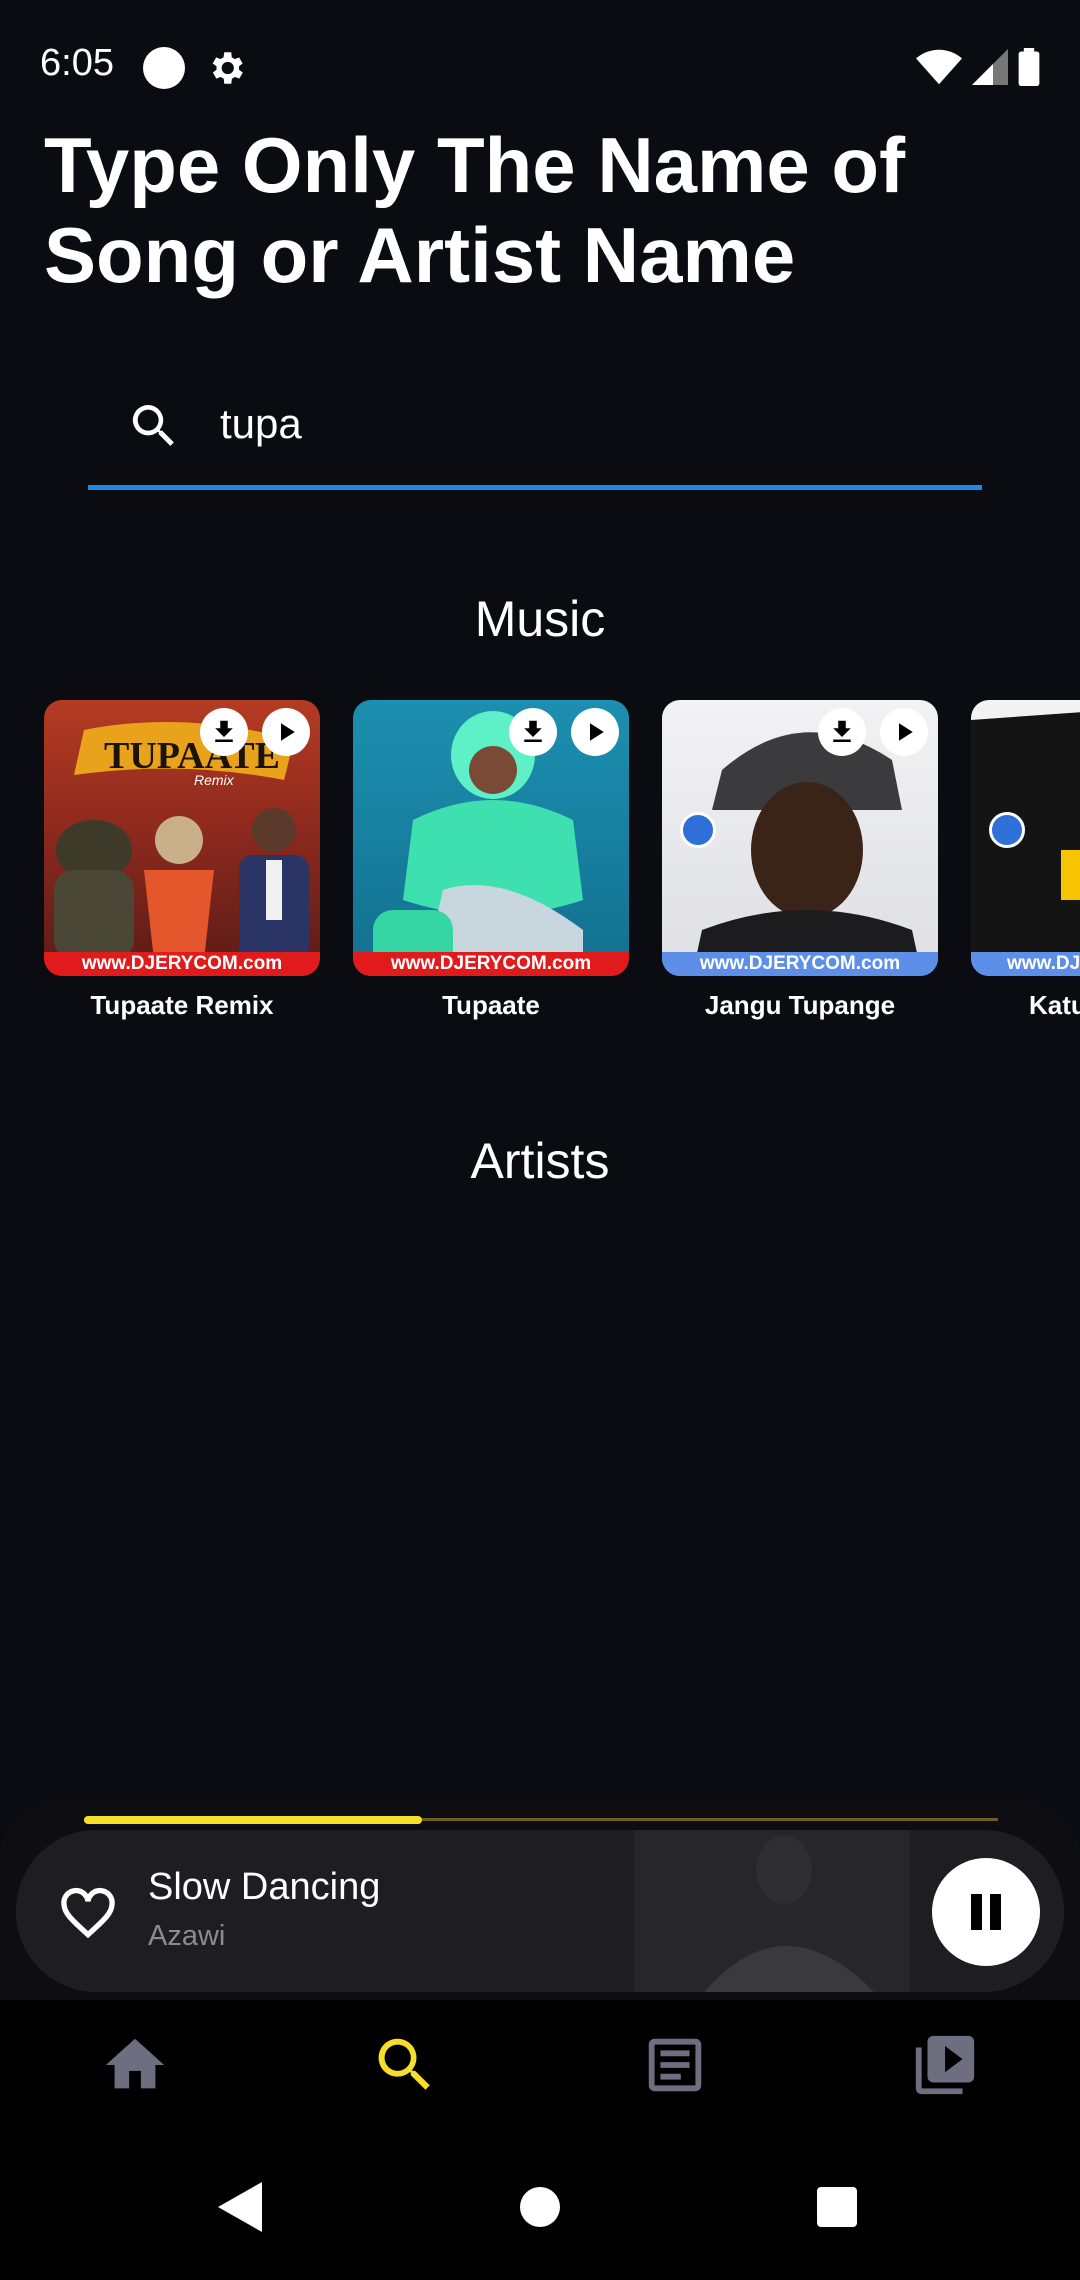 The width and height of the screenshot is (1080, 2280). I want to click on video-library-icon, so click(945, 2065).